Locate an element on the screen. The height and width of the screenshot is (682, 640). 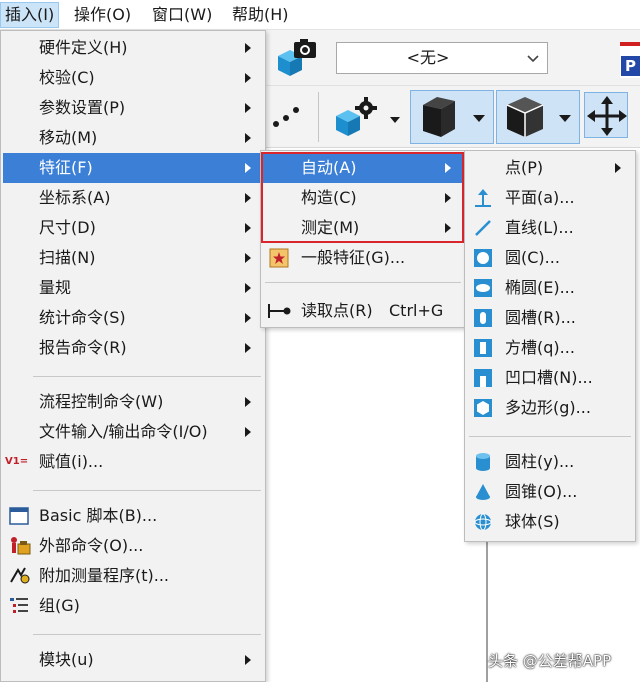
menu-item-label: 扫描(N) is located at coordinates (67, 257).